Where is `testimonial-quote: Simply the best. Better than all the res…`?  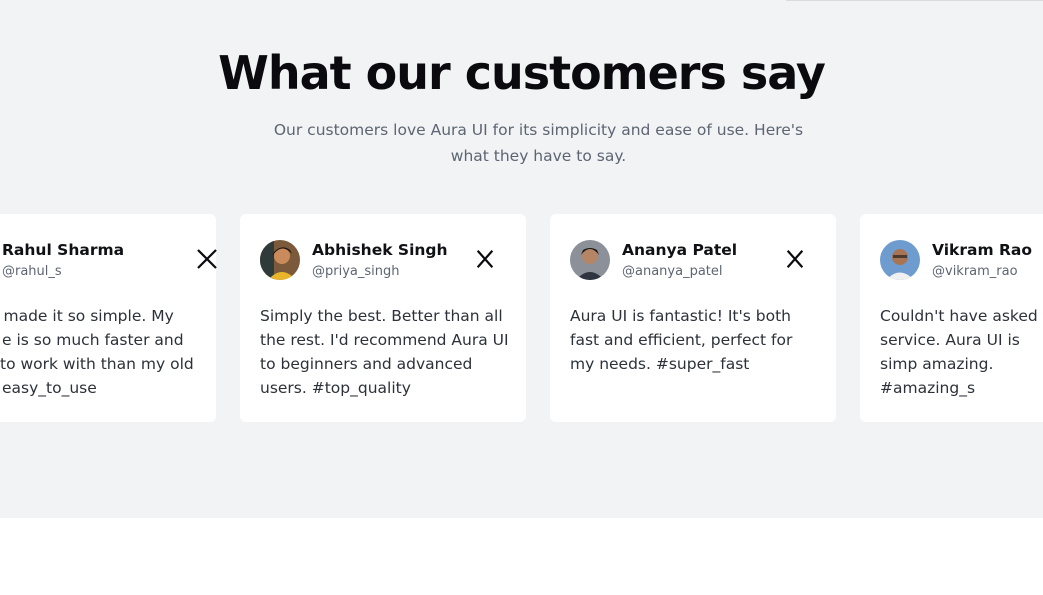 testimonial-quote: Simply the best. Better than all the res… is located at coordinates (384, 352).